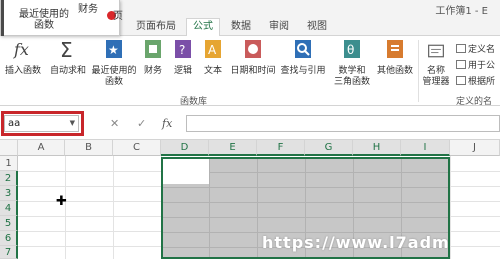 The height and width of the screenshot is (259, 500). Describe the element at coordinates (303, 71) in the screenshot. I see `lookup-reference-label: 查找与引用` at that location.